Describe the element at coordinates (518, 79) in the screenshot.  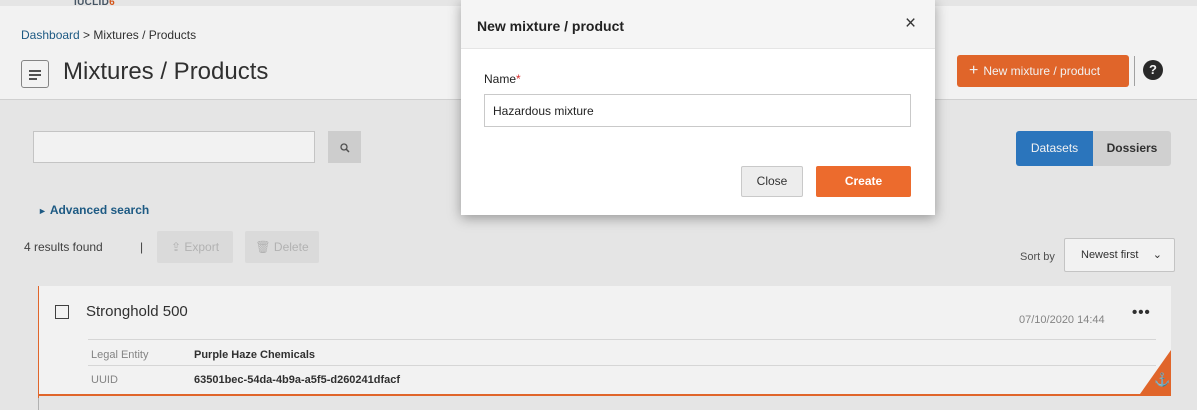
I see `required-marker: *` at that location.